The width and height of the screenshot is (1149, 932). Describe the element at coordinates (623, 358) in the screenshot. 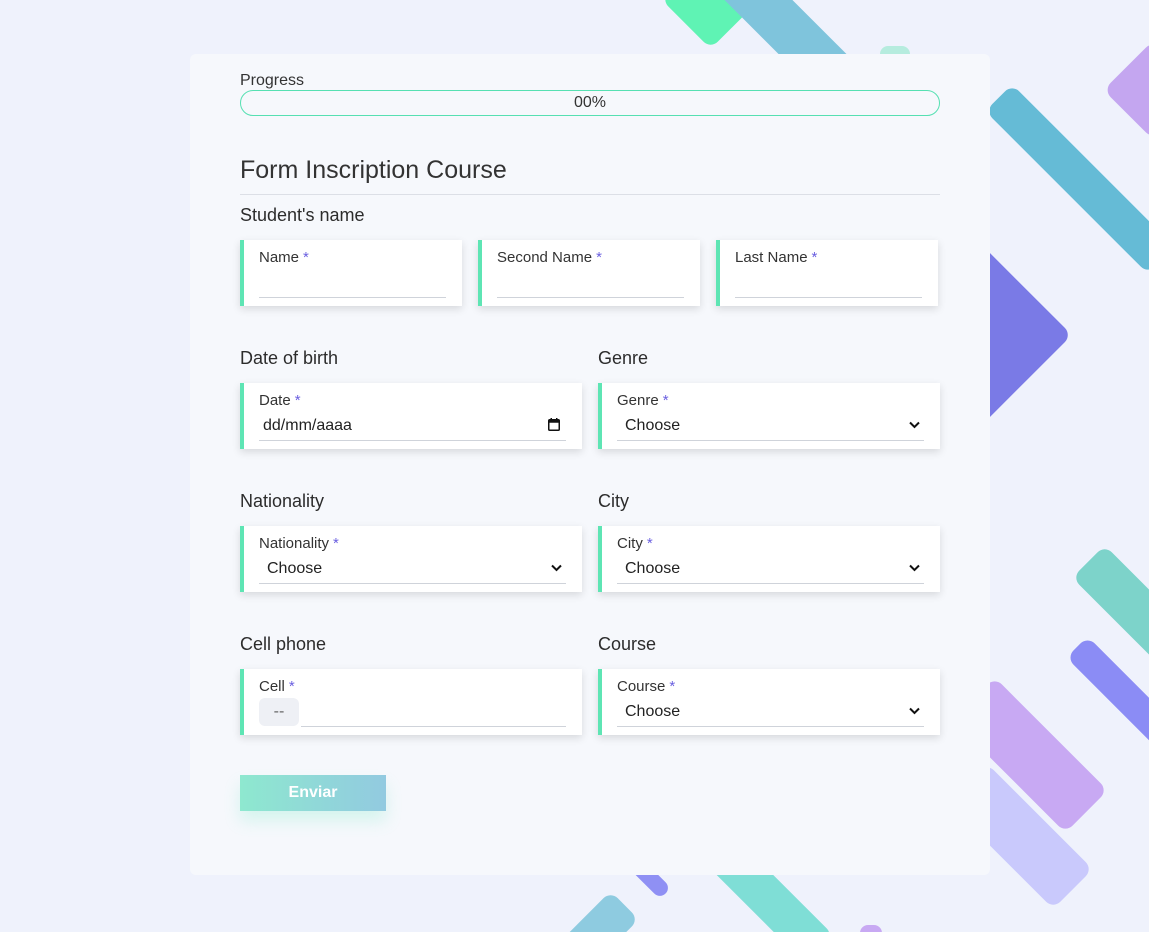

I see `section-label-genre: Genre` at that location.